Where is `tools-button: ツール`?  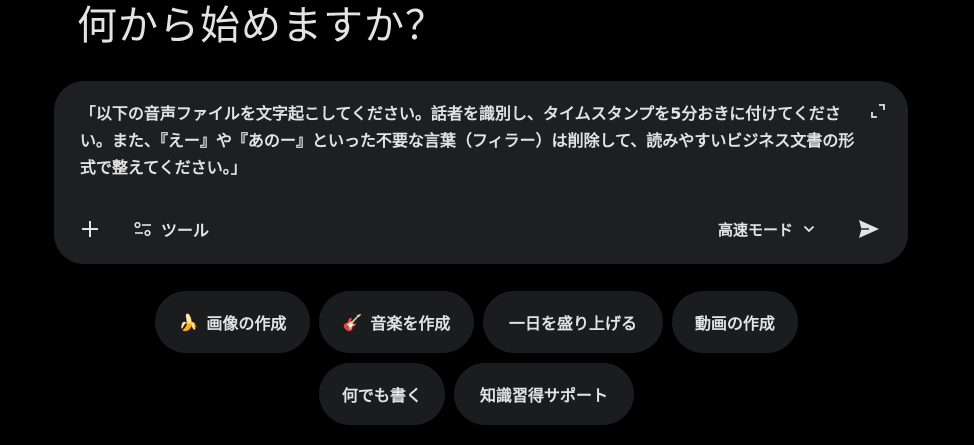 tools-button: ツール is located at coordinates (171, 229).